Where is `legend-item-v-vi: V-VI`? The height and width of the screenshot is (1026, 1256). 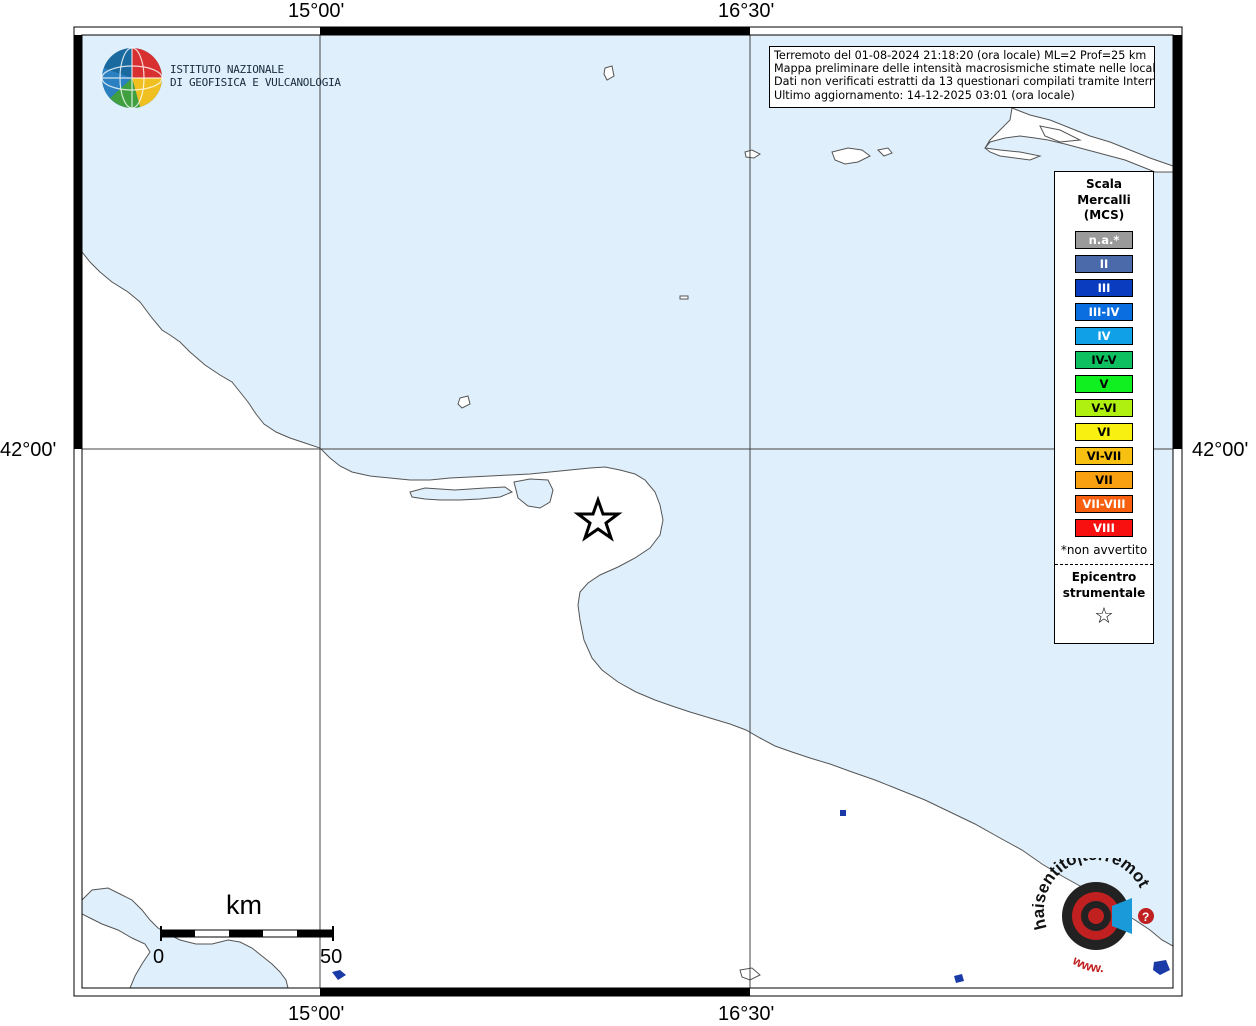
legend-item-v-vi: V-VI is located at coordinates (1104, 407).